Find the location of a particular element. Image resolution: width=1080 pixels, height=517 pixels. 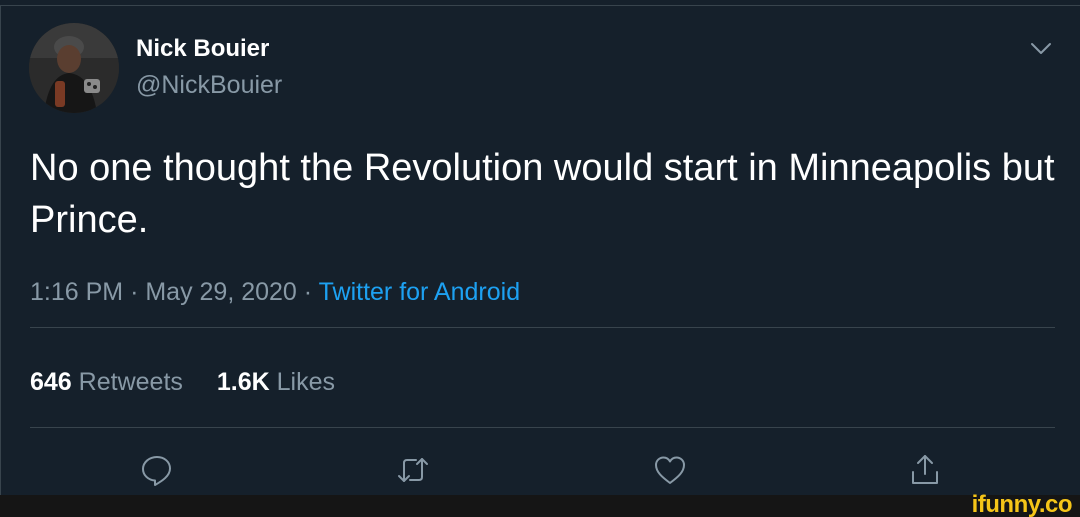

watermark-bar is located at coordinates (540, 506).